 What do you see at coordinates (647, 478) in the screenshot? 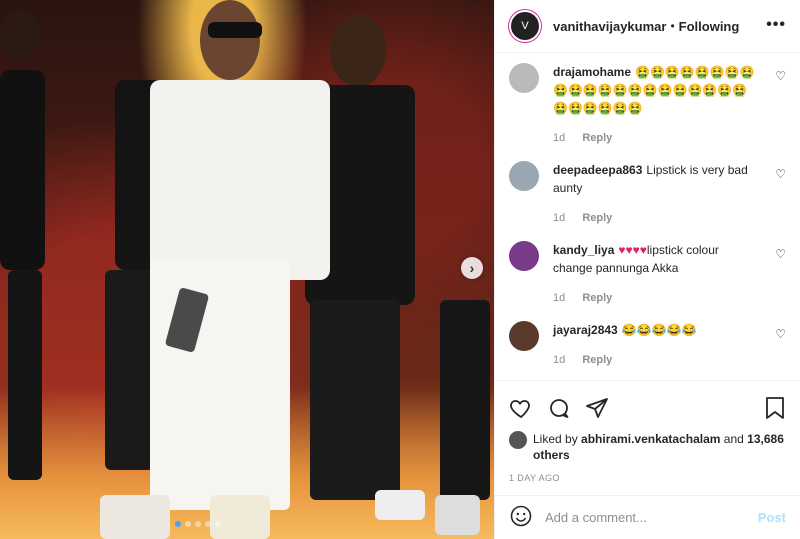
I see `post-timestamp: 1 DAY AGO` at bounding box center [647, 478].